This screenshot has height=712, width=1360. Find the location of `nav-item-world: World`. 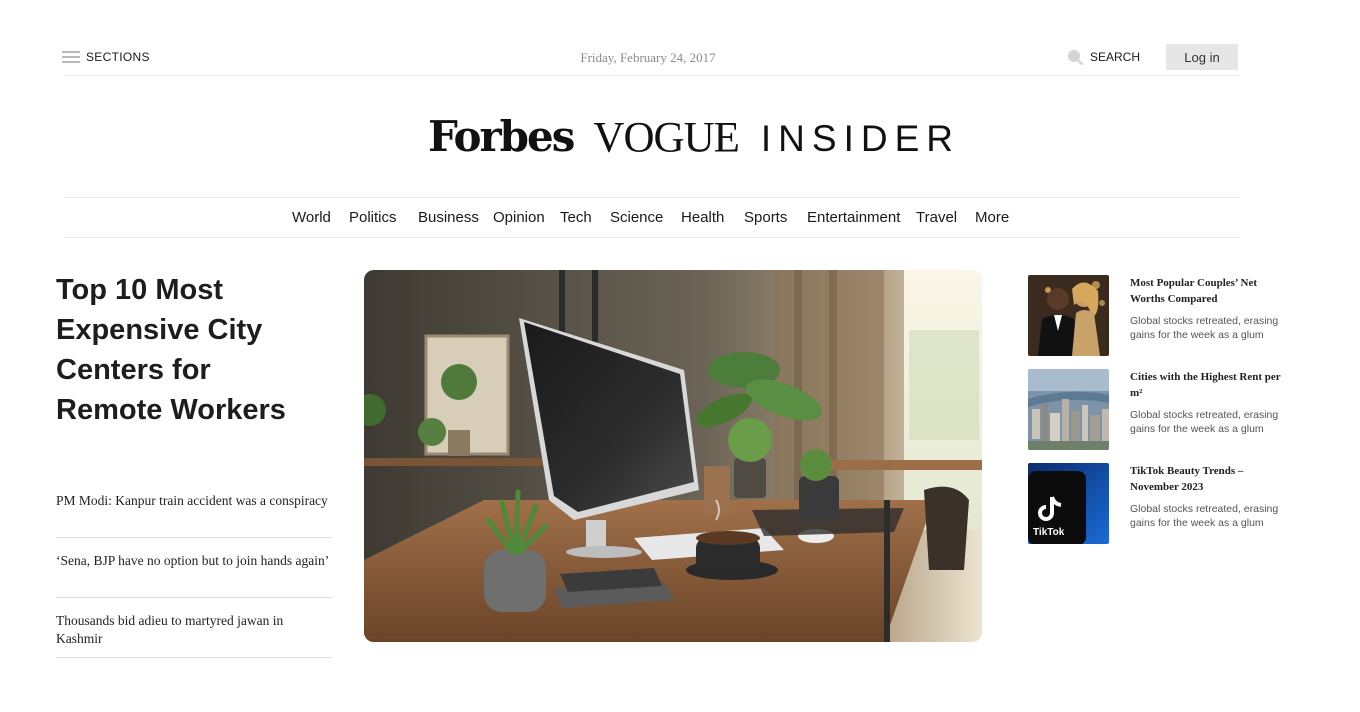

nav-item-world: World is located at coordinates (311, 217).